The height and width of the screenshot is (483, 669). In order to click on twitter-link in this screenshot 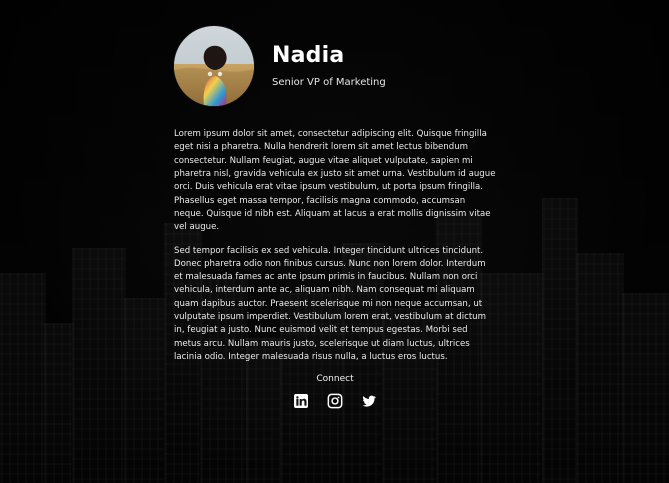, I will do `click(369, 401)`.